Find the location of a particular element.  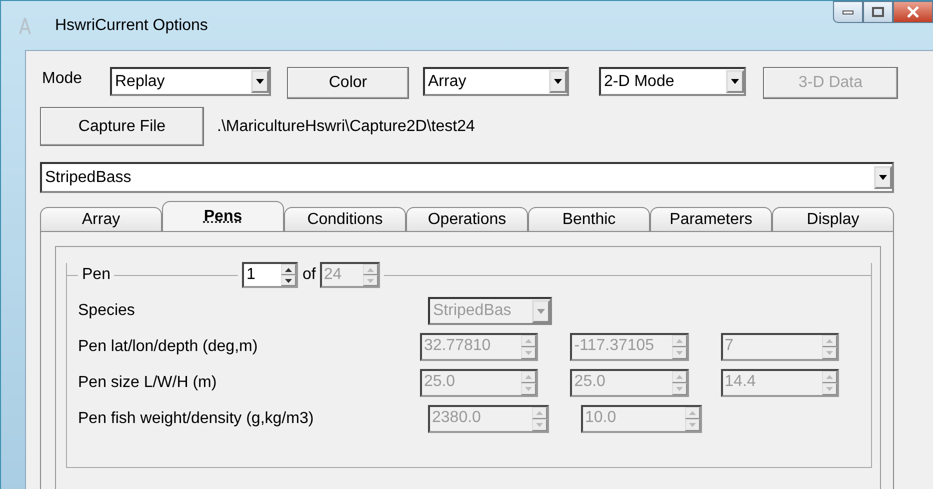

tab: Display is located at coordinates (833, 219).